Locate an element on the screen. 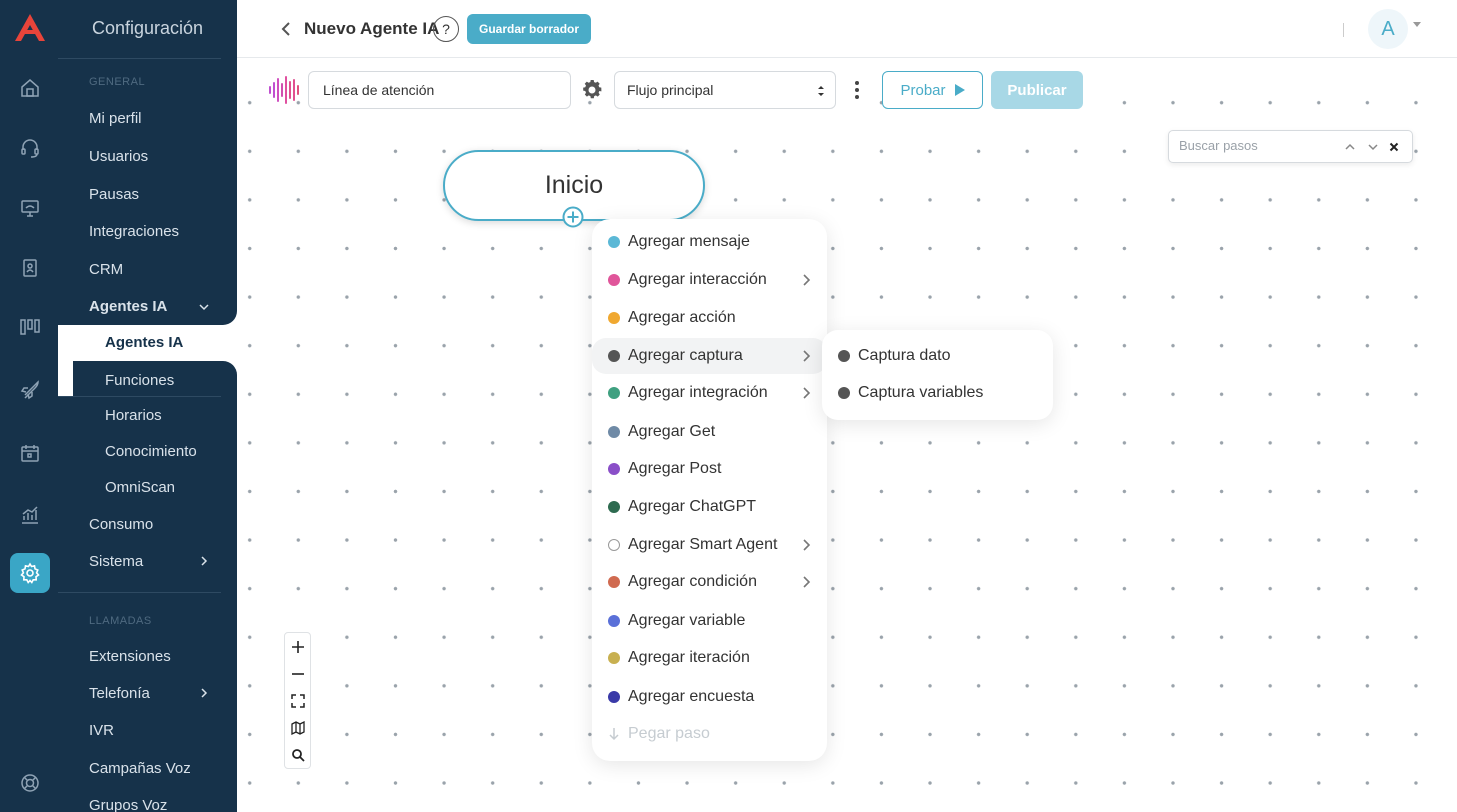  nav-item-integrations: Integraciones is located at coordinates (134, 231).